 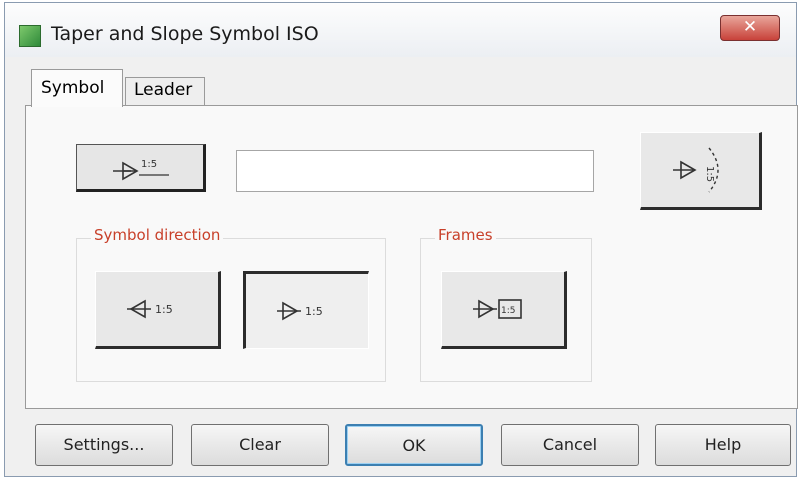 I want to click on tab-symbol-label: Symbol, so click(x=73, y=88).